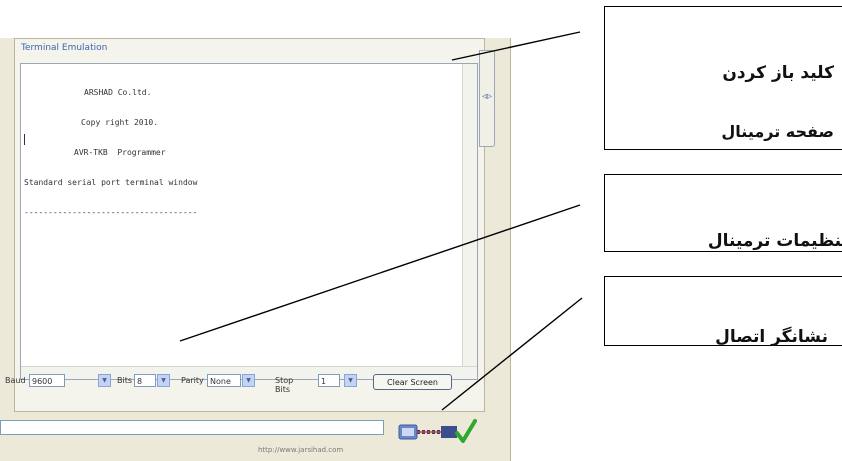 Image resolution: width=842 pixels, height=461 pixels. What do you see at coordinates (723, 311) in the screenshot?
I see `callout-box-connection: نشانگر اتصال` at bounding box center [723, 311].